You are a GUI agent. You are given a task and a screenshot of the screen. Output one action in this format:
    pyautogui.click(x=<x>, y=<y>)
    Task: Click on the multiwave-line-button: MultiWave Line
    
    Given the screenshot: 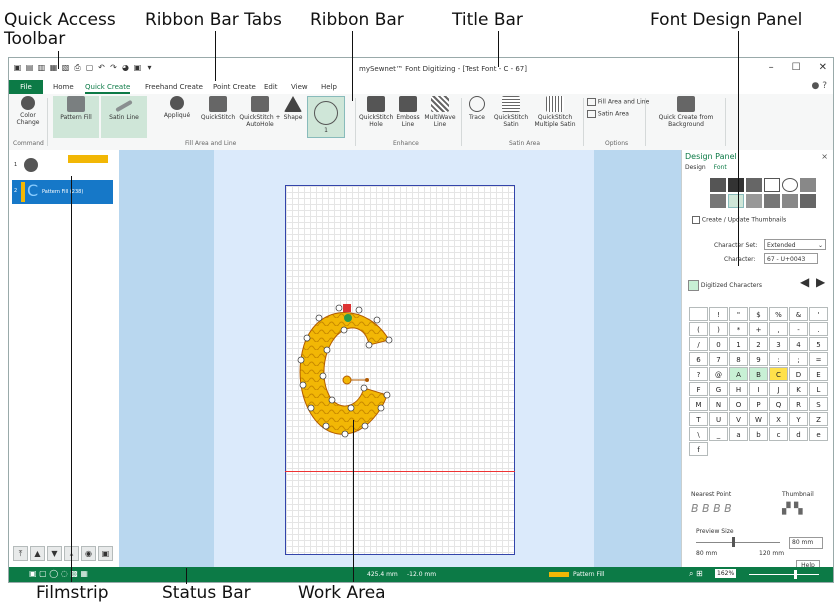 What is the action you would take?
    pyautogui.click(x=440, y=112)
    